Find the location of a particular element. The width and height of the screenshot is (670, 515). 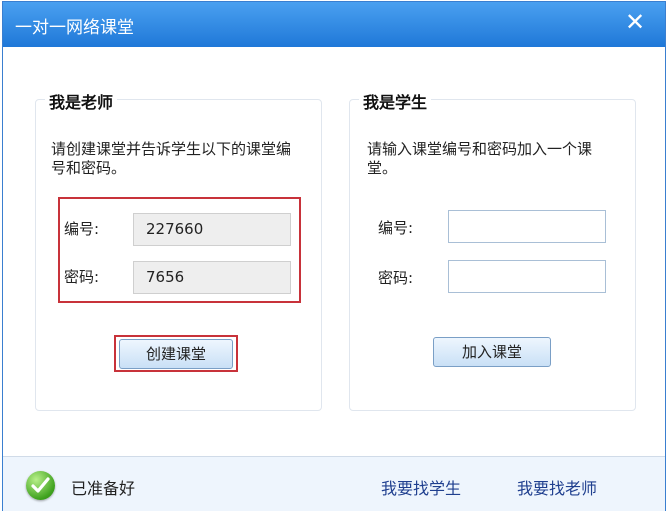

student-id-label: 编号: is located at coordinates (396, 228).